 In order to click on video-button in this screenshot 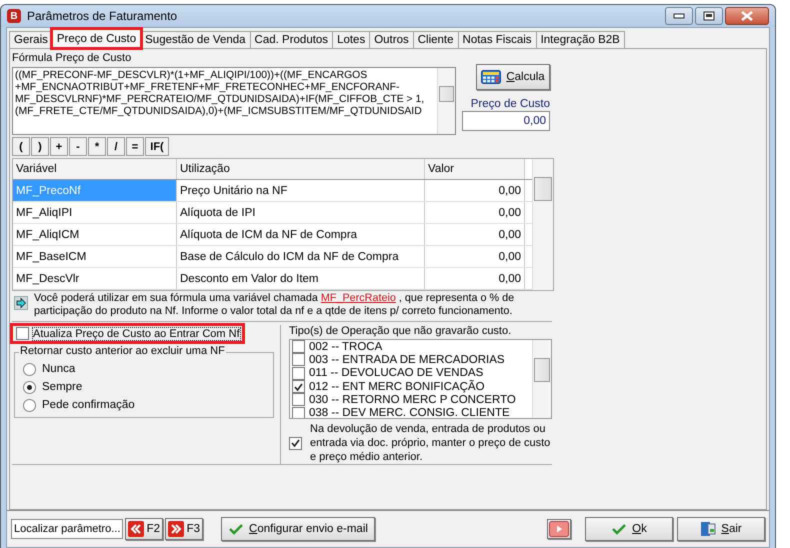, I will do `click(559, 529)`.